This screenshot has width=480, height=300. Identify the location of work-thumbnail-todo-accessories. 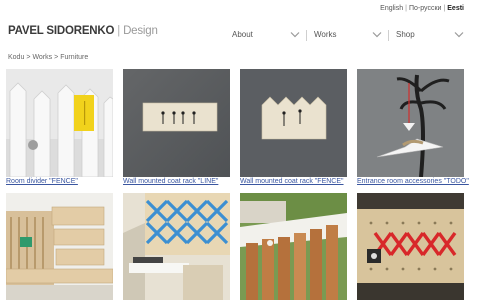
(410, 123).